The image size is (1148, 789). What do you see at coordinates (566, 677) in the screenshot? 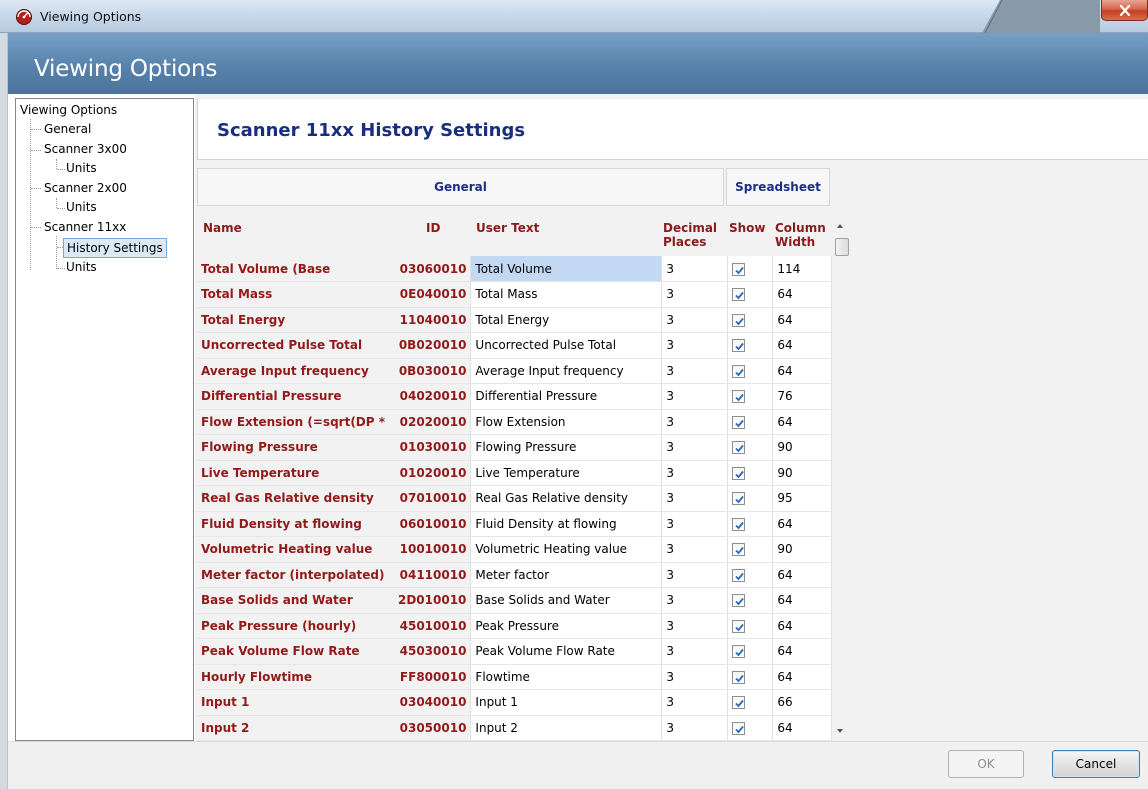
I see `row-user-text-cell: Flowtime` at bounding box center [566, 677].